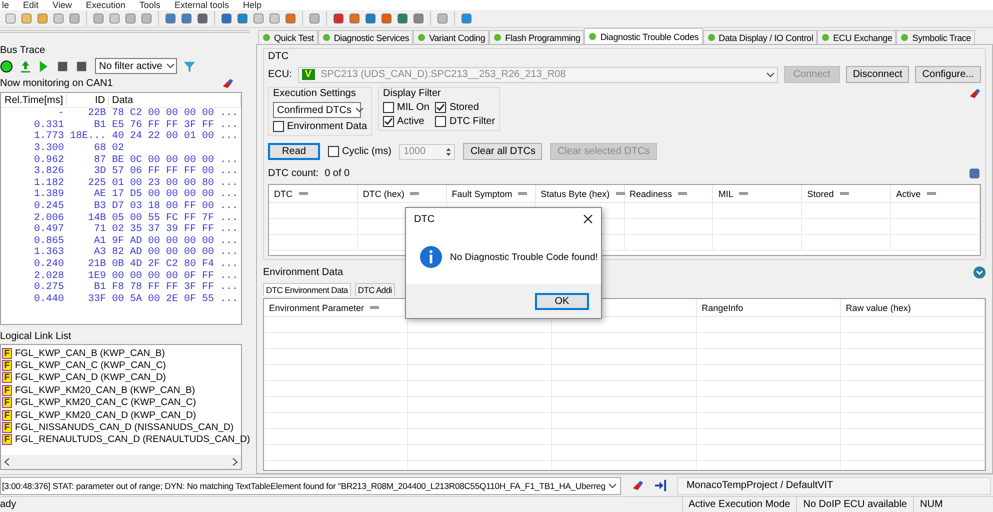 The image size is (993, 512). What do you see at coordinates (88, 100) in the screenshot?
I see `column-header: ID` at bounding box center [88, 100].